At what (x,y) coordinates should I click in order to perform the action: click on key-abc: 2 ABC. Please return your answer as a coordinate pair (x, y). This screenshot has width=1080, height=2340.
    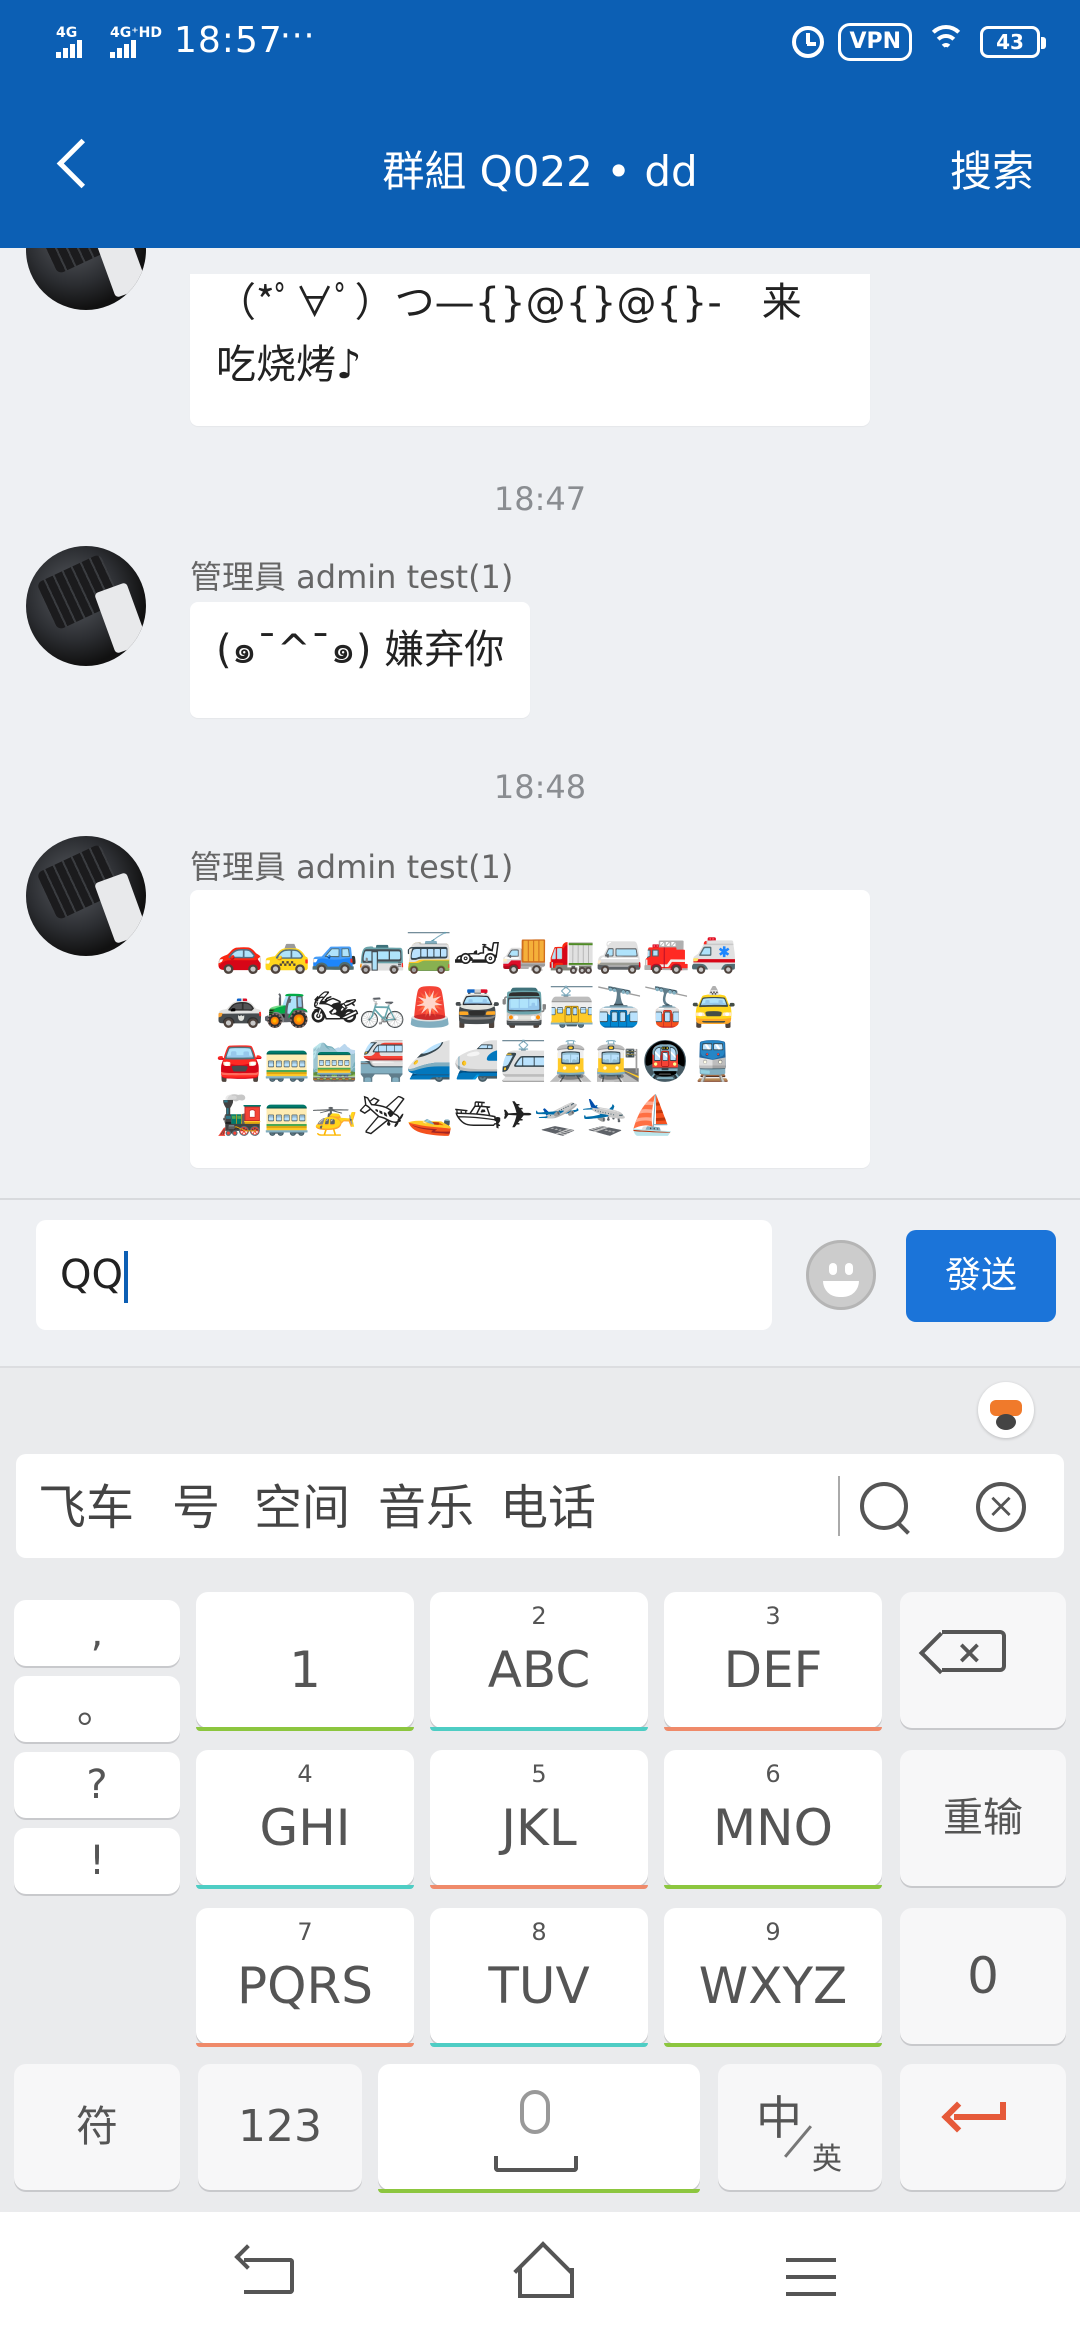
    Looking at the image, I should click on (539, 1661).